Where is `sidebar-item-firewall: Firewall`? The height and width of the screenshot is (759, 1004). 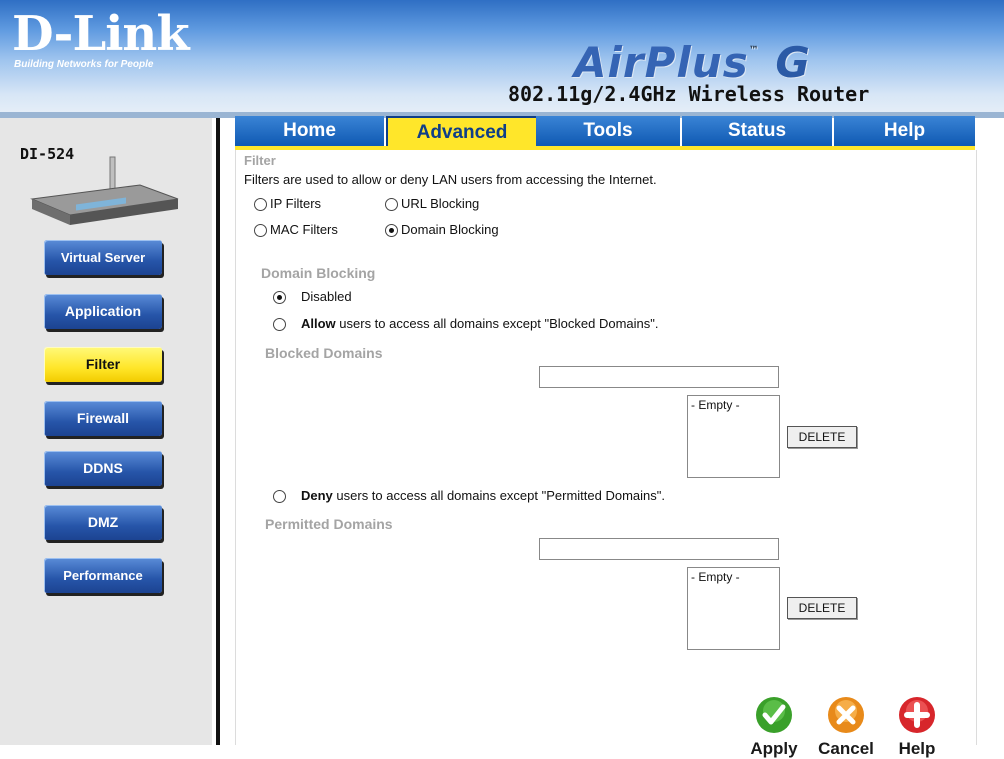
sidebar-item-firewall: Firewall is located at coordinates (103, 418).